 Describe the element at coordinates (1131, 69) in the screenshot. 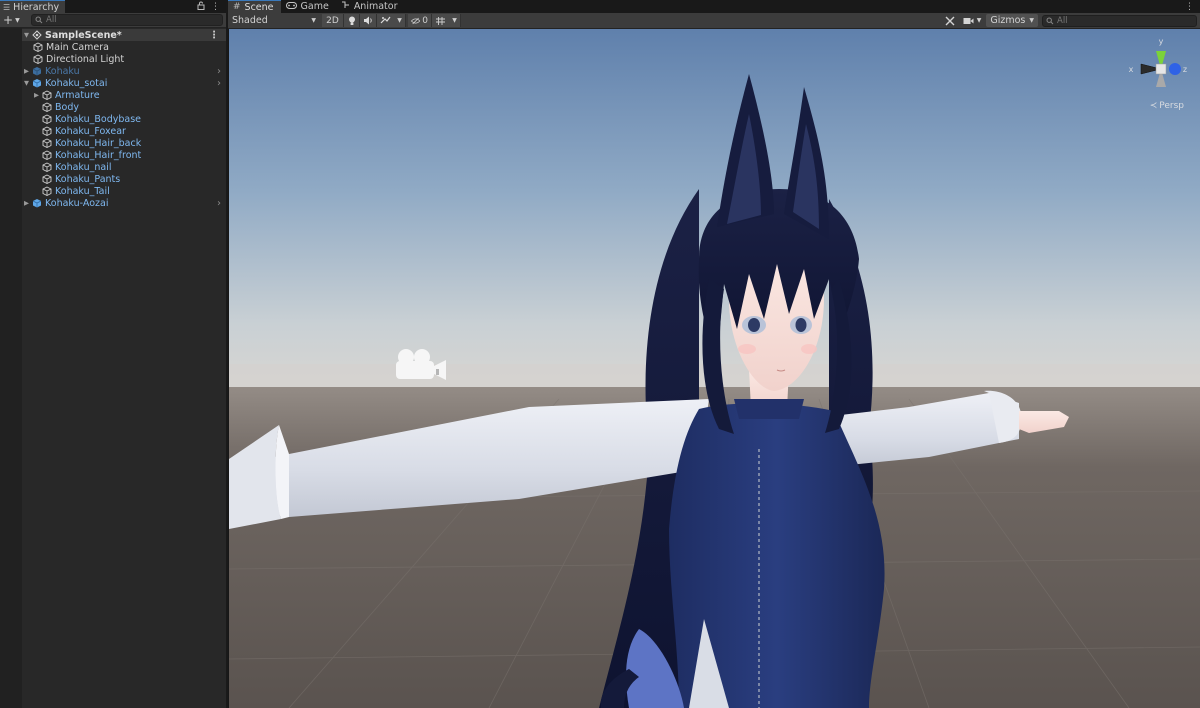

I see `axis-x-label: x` at that location.